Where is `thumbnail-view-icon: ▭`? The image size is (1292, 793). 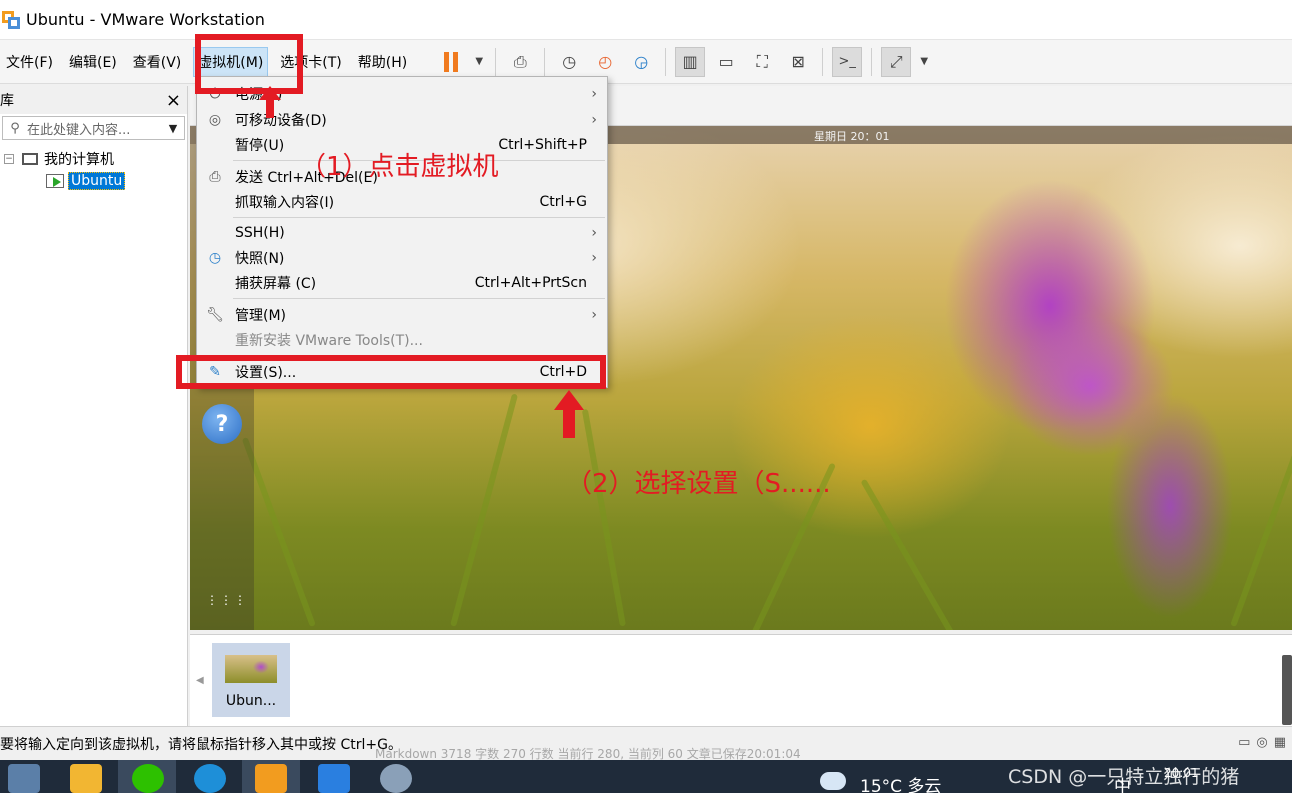 thumbnail-view-icon: ▭ is located at coordinates (726, 62).